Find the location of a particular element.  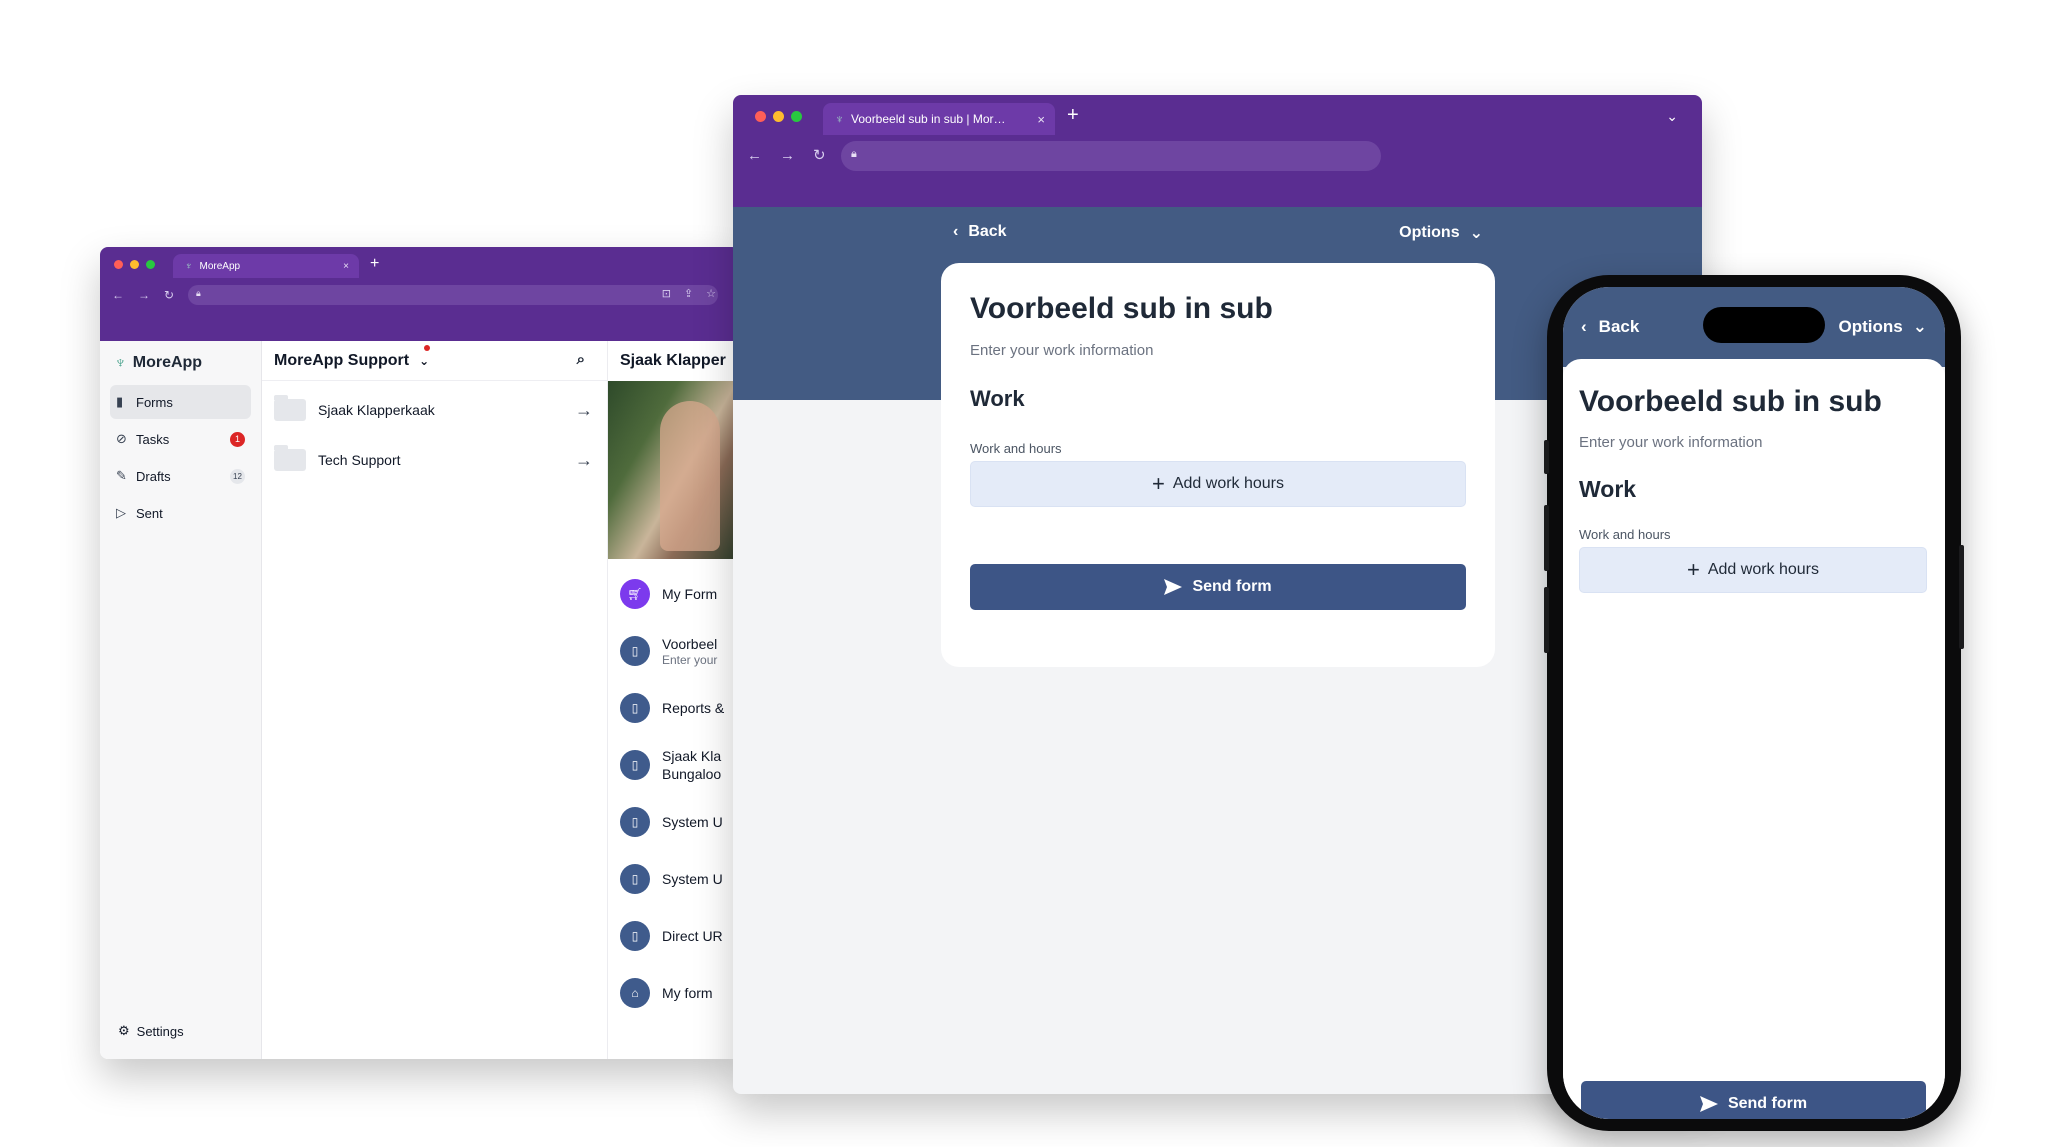

sidebar-item-tasks: ⊘ Tasks 1 is located at coordinates (180, 439).